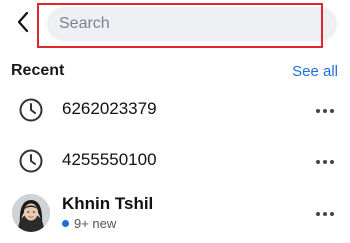  Describe the element at coordinates (108, 203) in the screenshot. I see `contact-name: Khnin Tshil` at that location.